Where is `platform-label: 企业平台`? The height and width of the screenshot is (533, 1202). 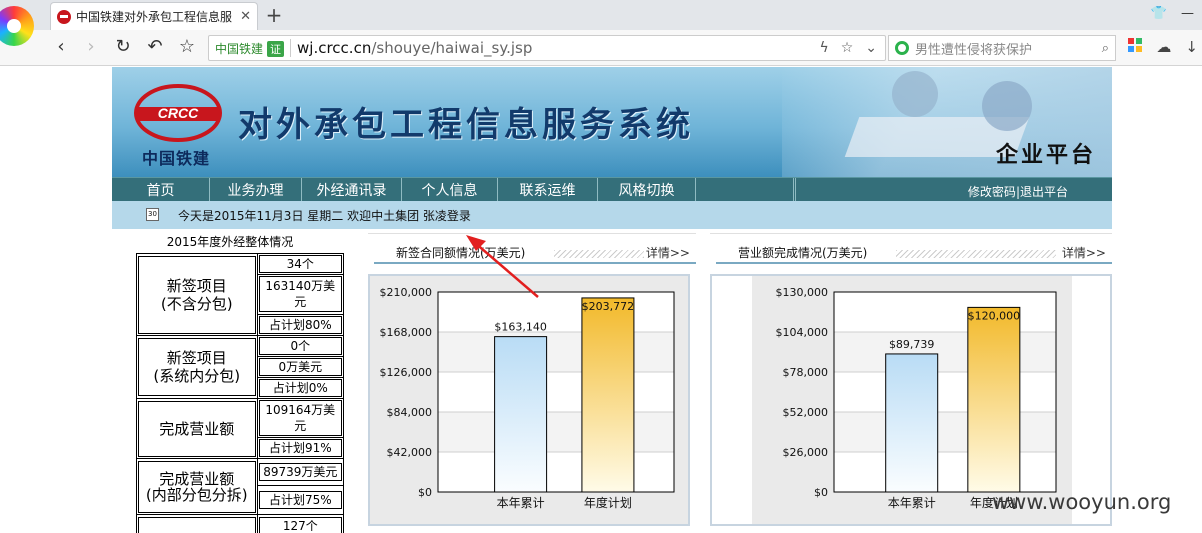
platform-label: 企业平台 is located at coordinates (1045, 155).